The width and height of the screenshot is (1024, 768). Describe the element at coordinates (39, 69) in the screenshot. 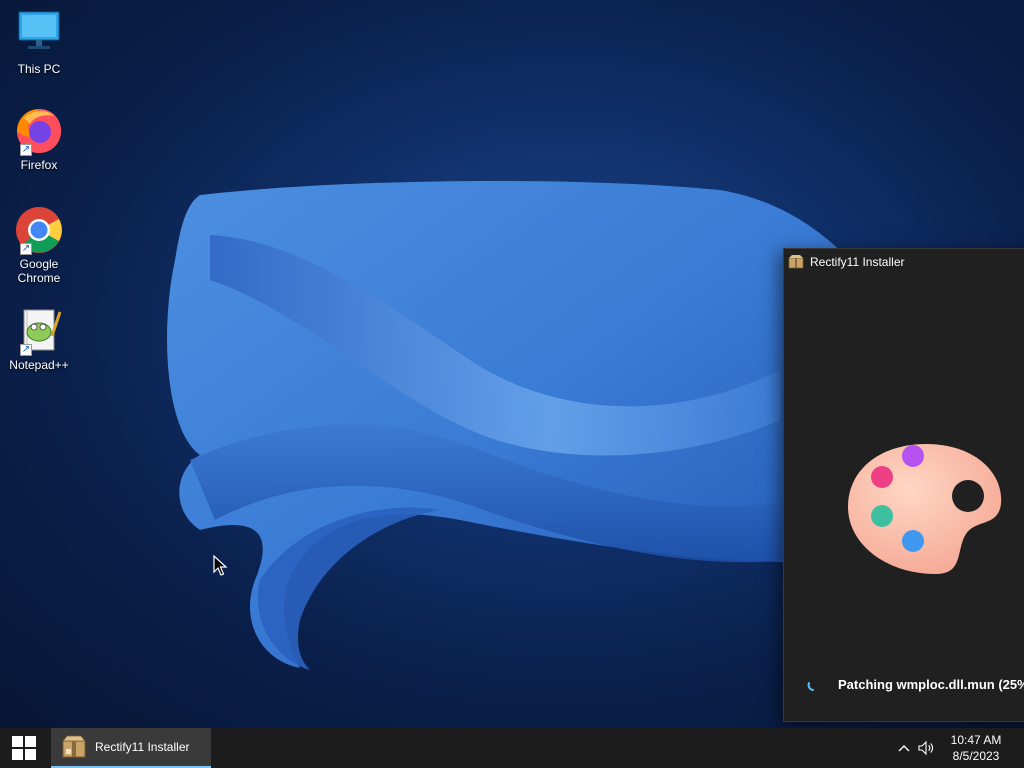

I see `desktop-icon-label: This PC` at that location.